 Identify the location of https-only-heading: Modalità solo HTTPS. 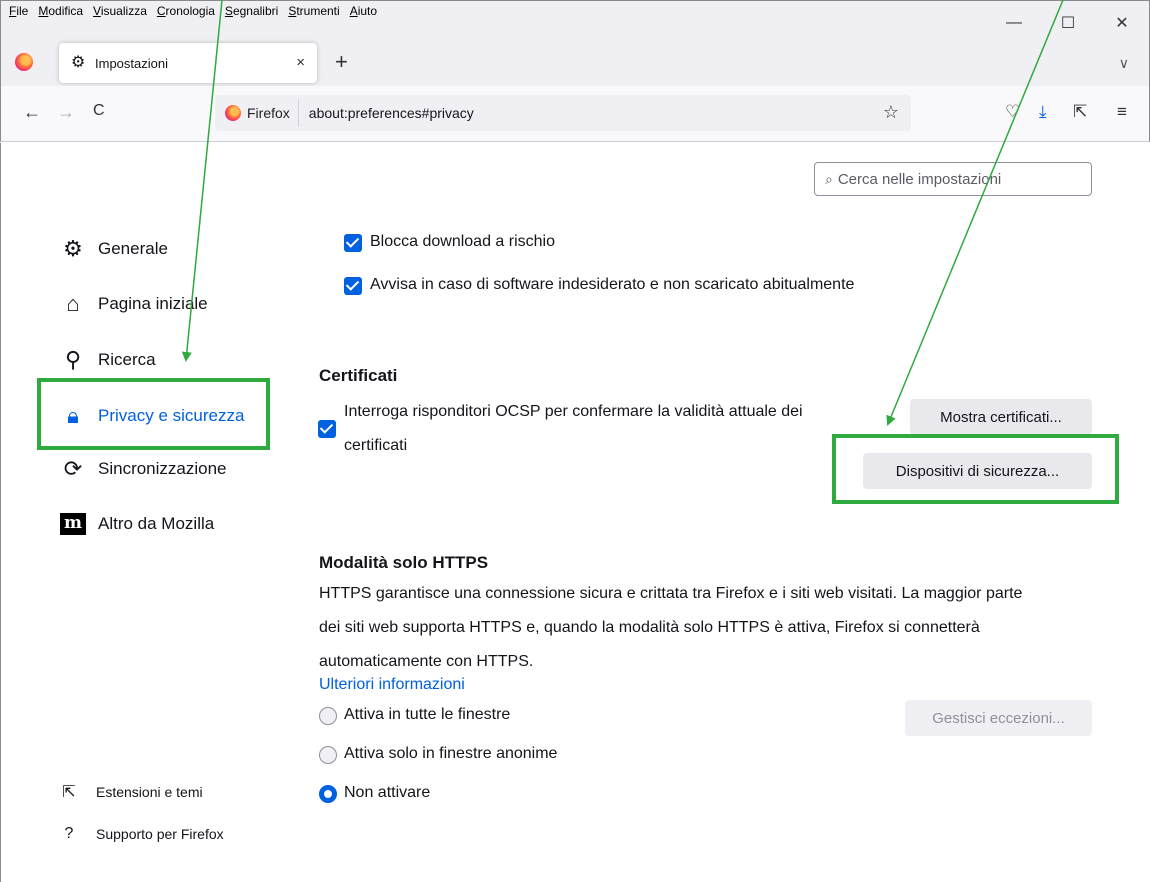
(404, 562).